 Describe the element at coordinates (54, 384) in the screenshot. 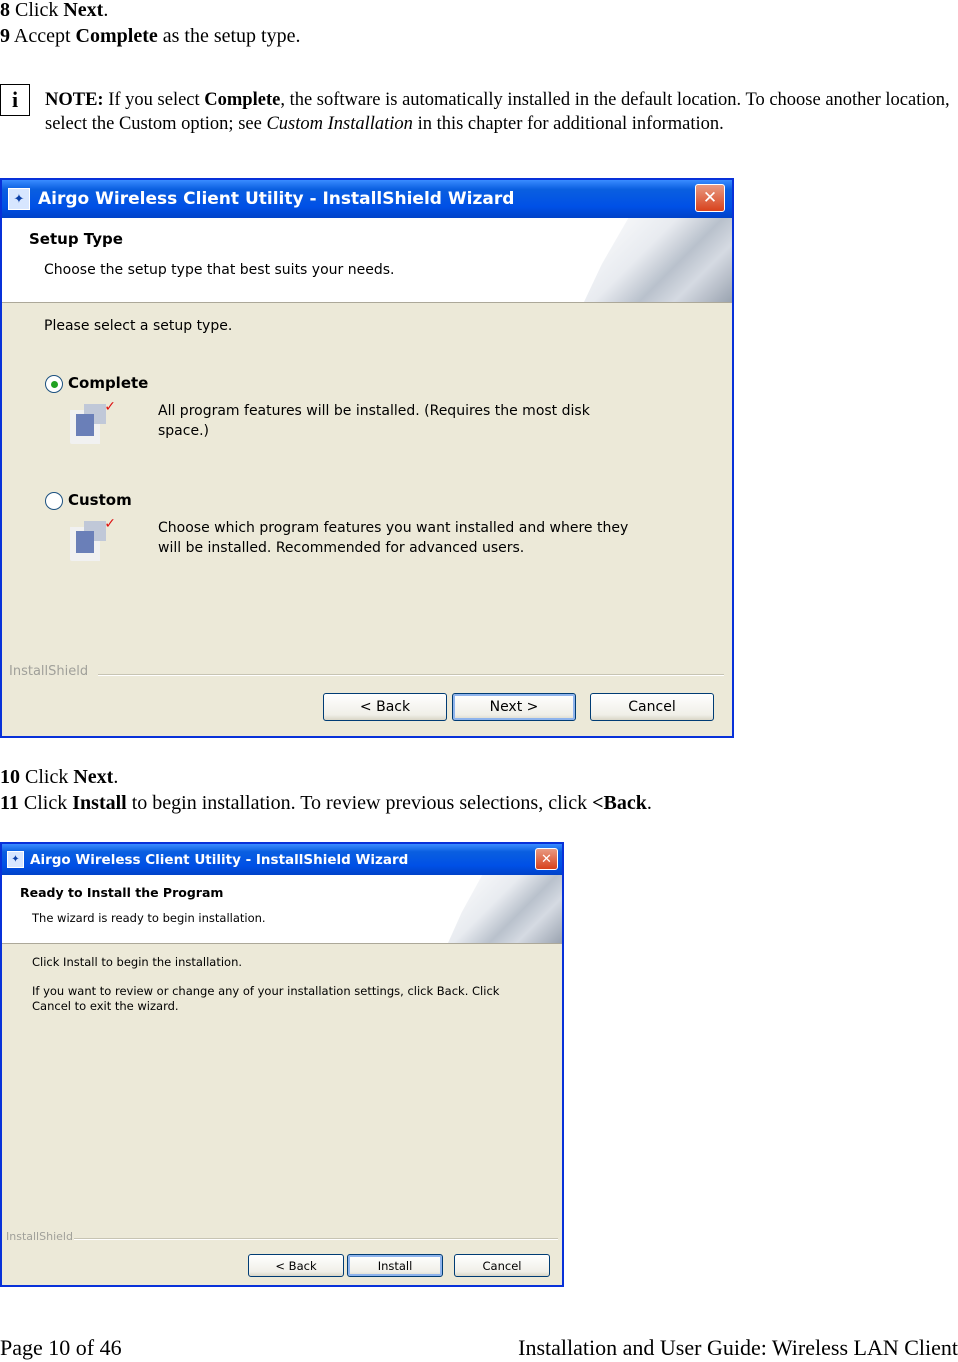

I see `complete-radio` at that location.